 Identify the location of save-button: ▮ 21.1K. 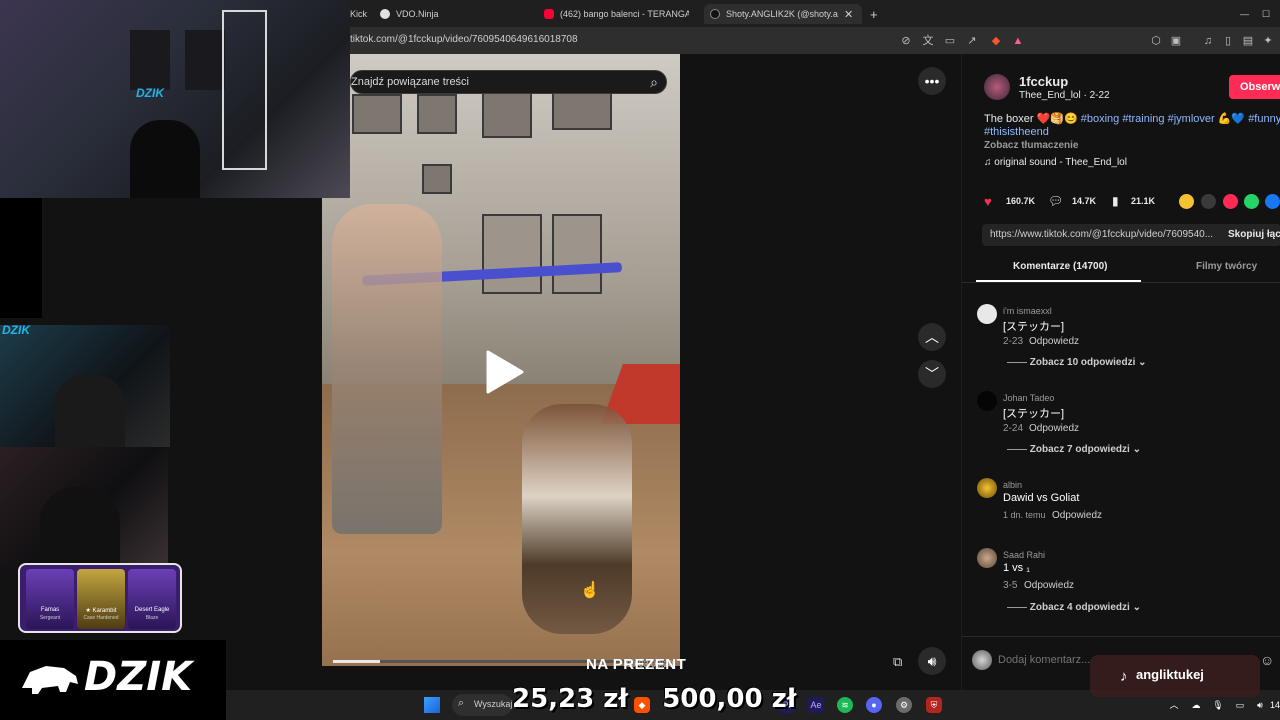
(1140, 202).